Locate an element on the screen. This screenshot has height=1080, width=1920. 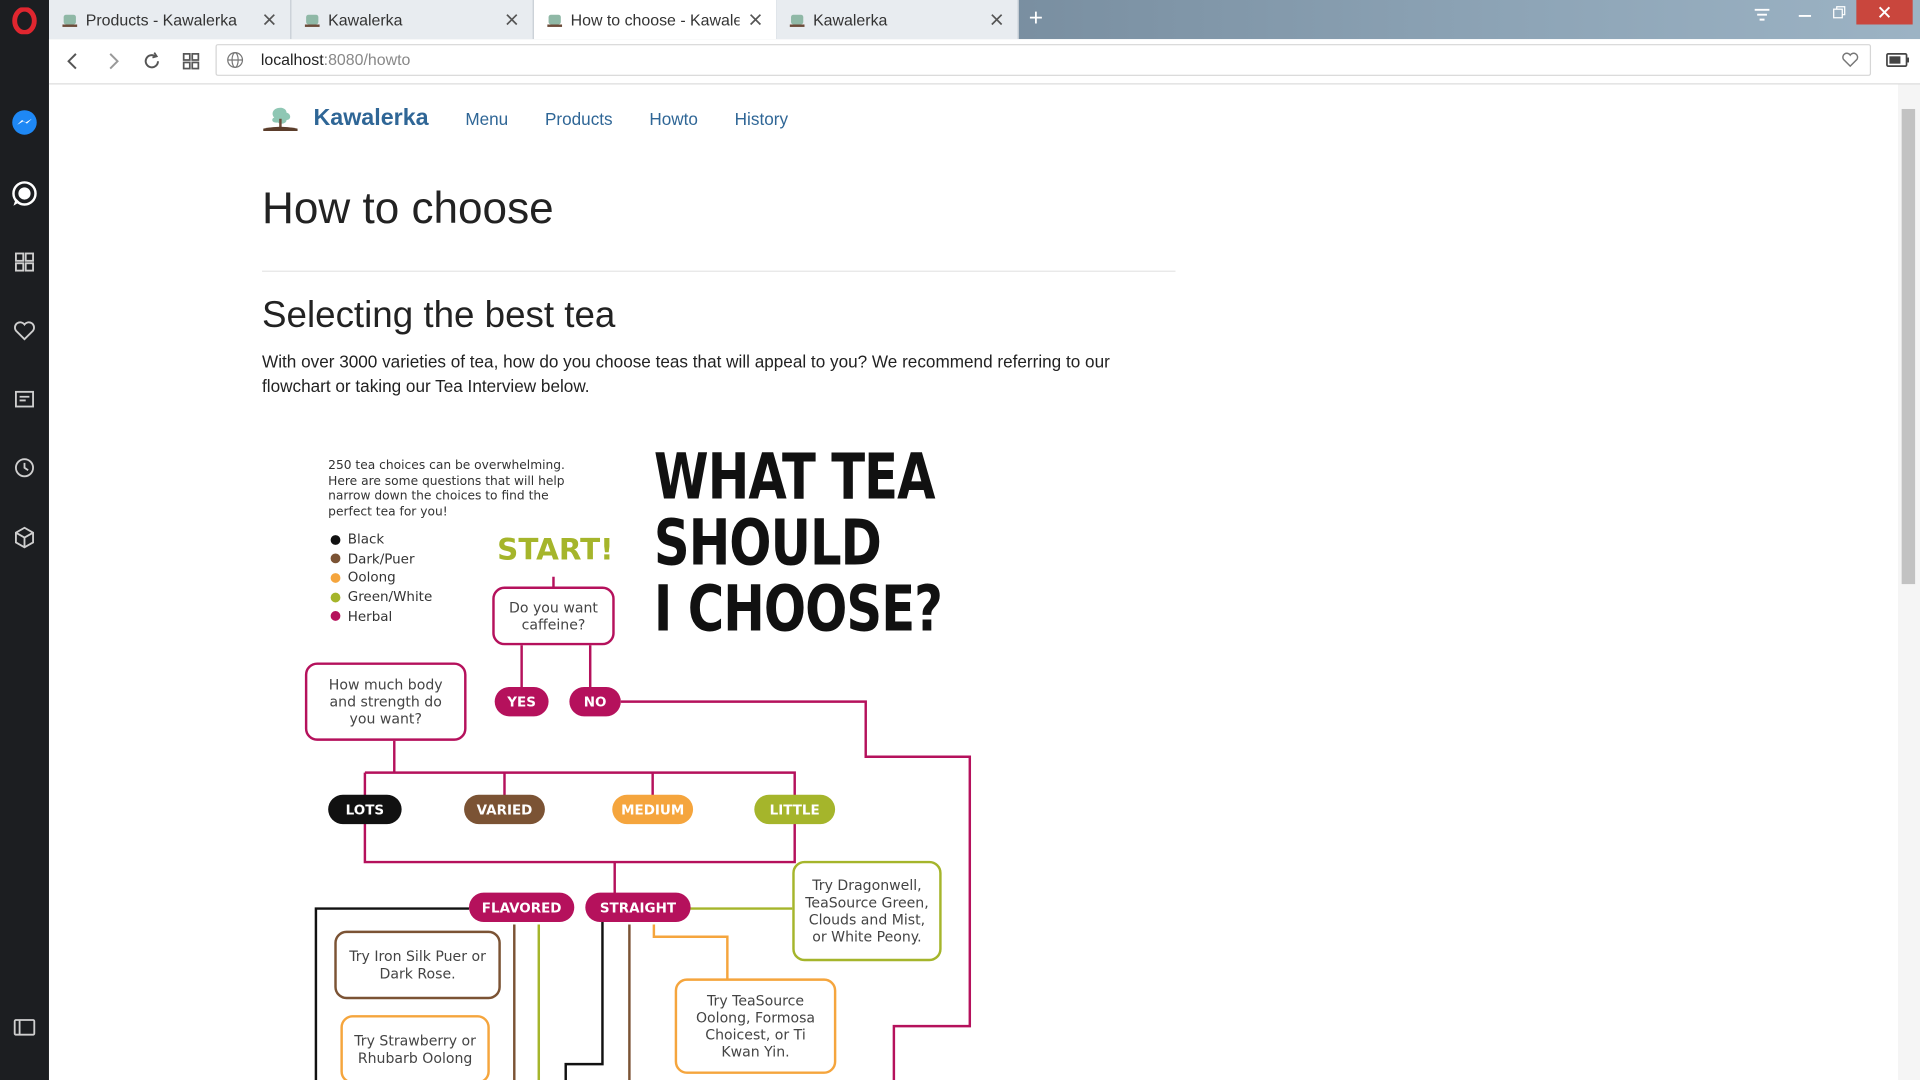
flowchart-headline: WHAT TEA SHOULD I CHOOSE? is located at coordinates (798, 543).